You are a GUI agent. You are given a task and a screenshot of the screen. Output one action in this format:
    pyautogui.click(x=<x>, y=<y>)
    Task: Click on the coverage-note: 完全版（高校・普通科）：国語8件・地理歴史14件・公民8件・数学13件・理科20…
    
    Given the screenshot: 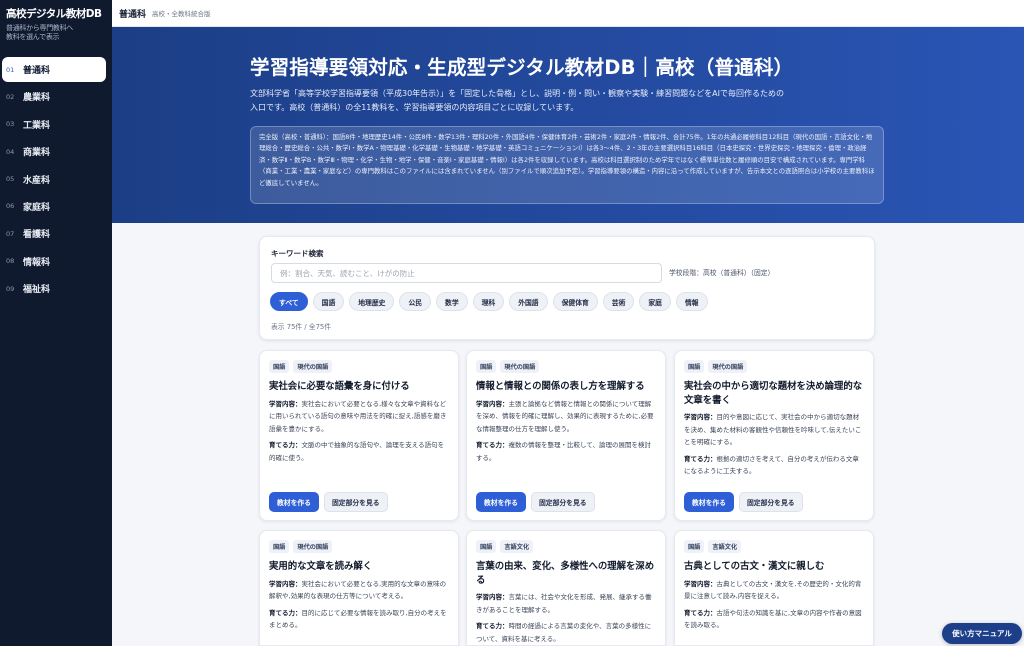 What is the action you would take?
    pyautogui.click(x=567, y=165)
    